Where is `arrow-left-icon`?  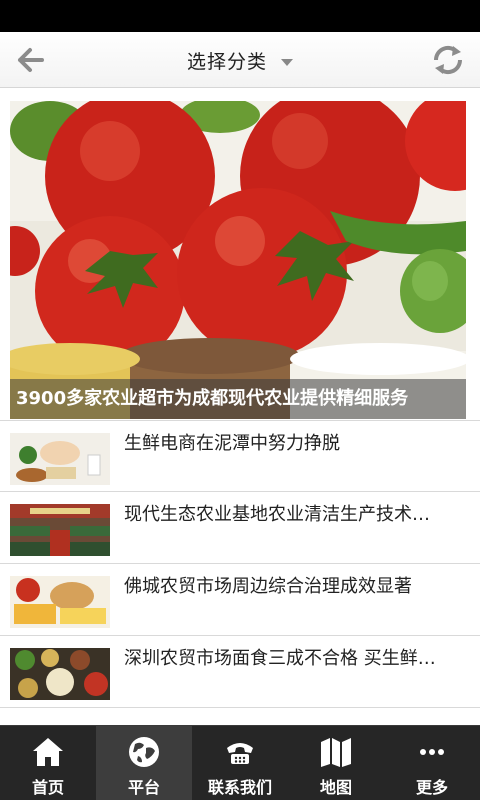
arrow-left-icon is located at coordinates (31, 60).